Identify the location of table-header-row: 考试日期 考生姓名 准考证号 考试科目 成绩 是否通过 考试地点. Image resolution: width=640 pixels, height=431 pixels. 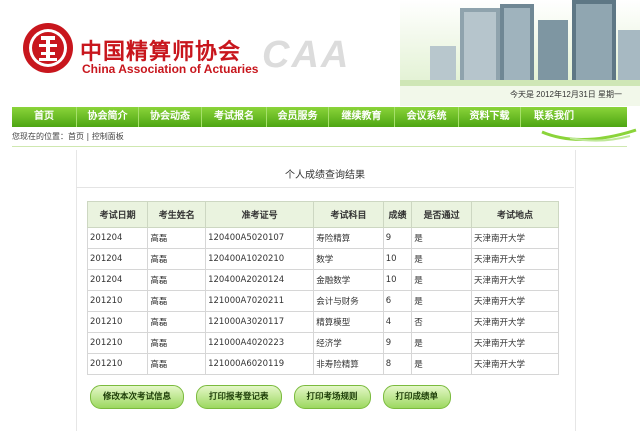
(323, 214).